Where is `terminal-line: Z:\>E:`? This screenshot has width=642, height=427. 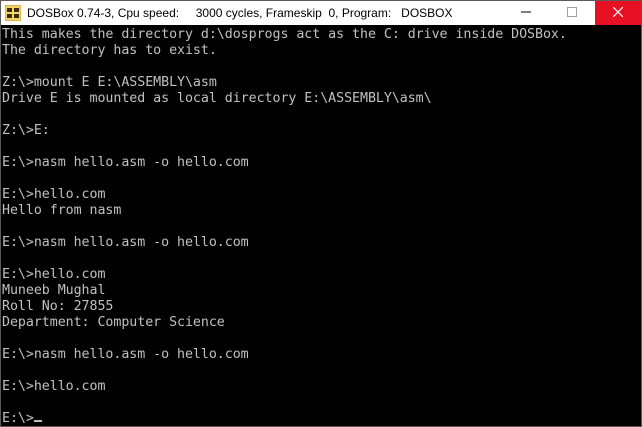 terminal-line: Z:\>E: is located at coordinates (26, 130).